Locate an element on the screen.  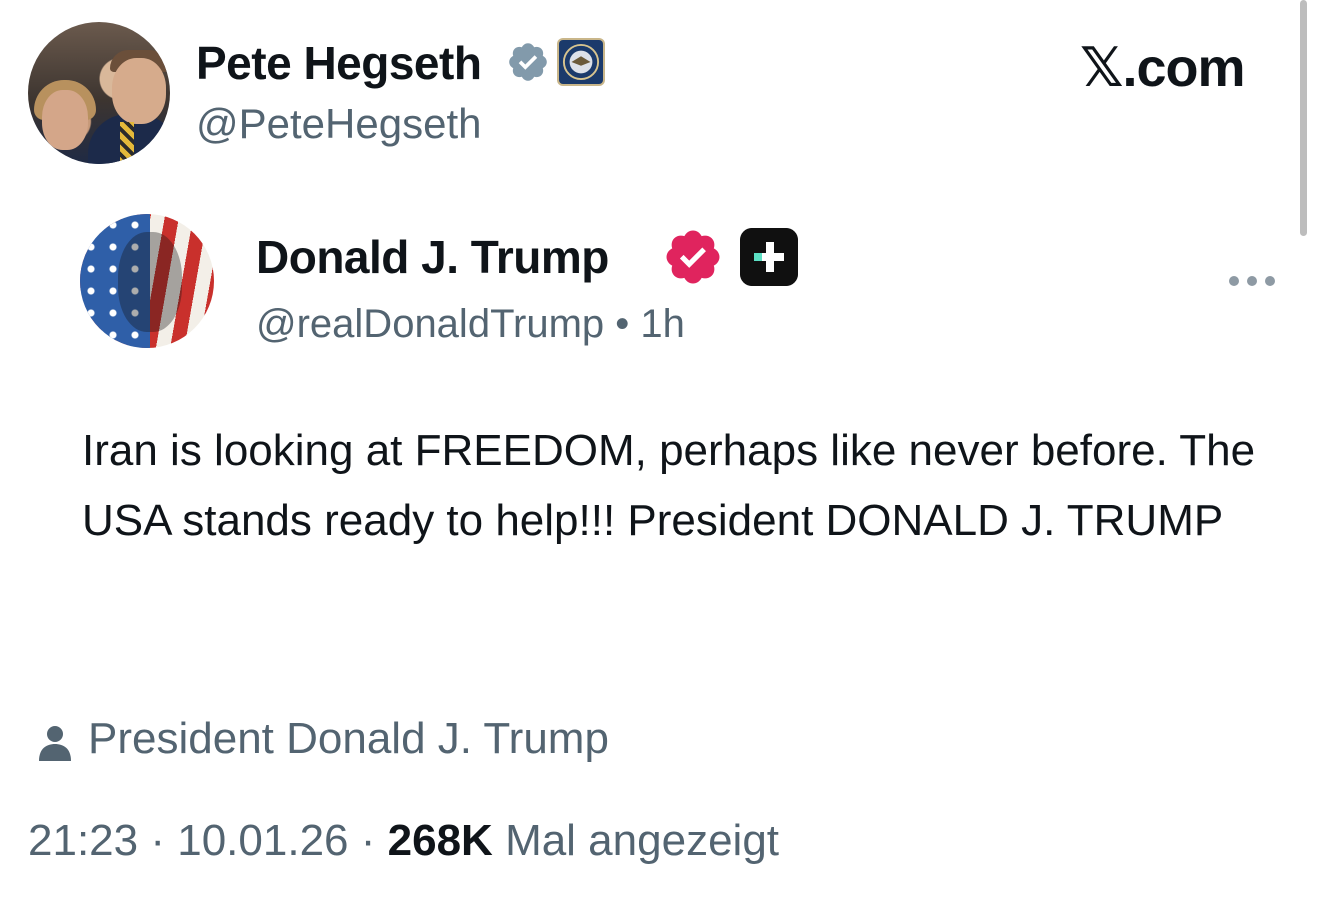
post-time: 21:23 is located at coordinates (83, 840).